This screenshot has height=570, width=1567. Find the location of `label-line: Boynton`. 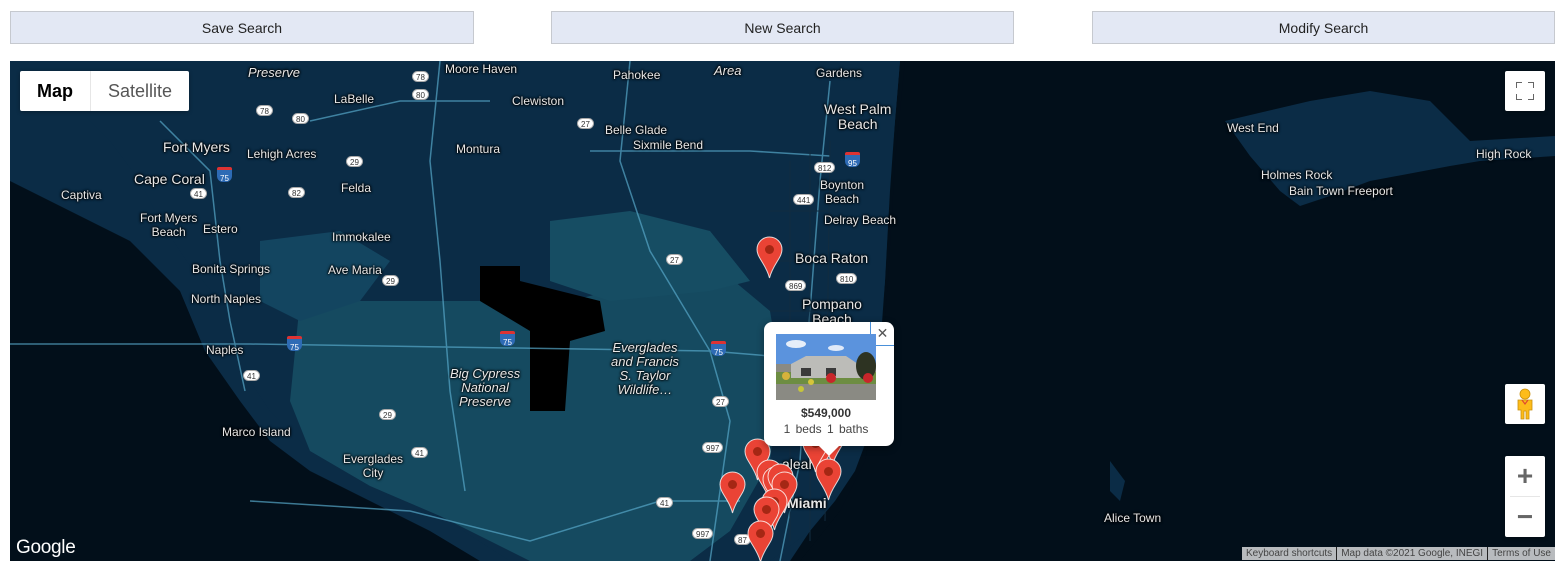

label-line: Boynton is located at coordinates (842, 185).